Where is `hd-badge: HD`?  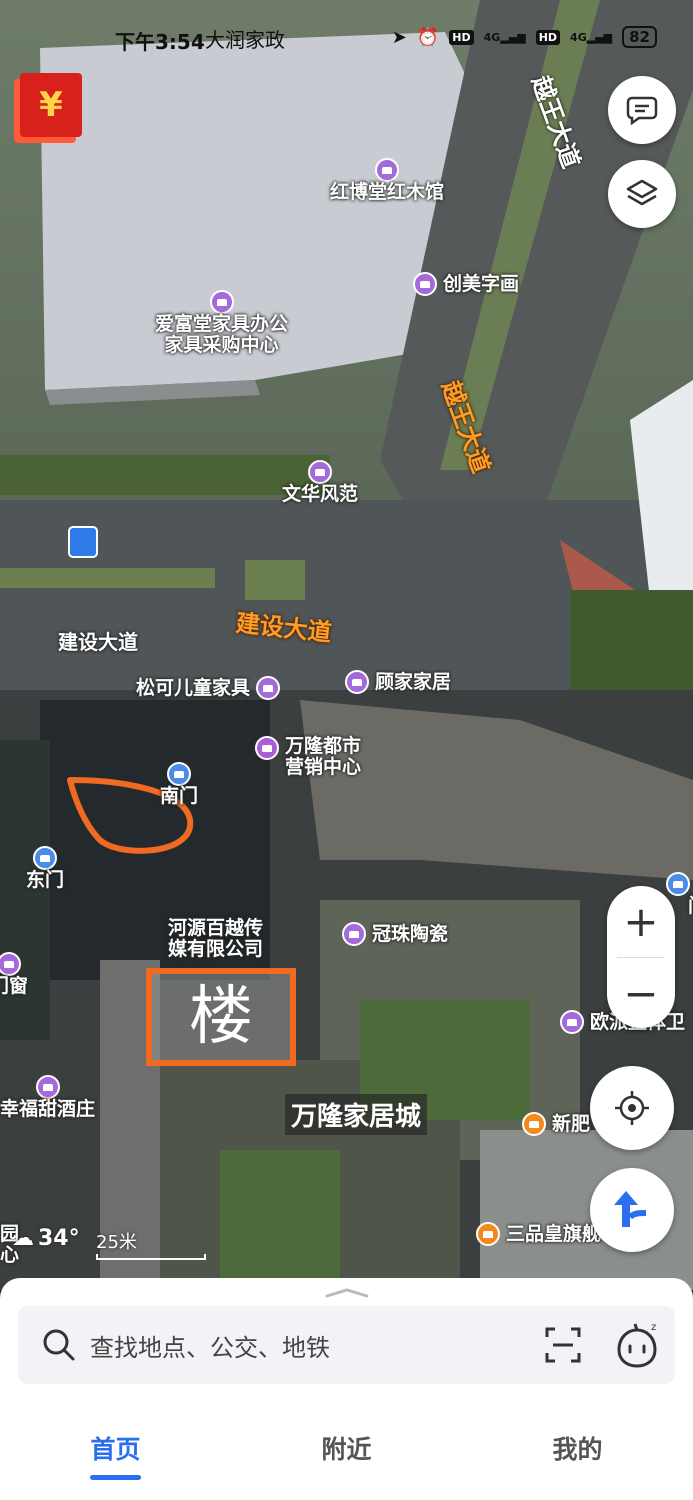
hd-badge: HD is located at coordinates (461, 37).